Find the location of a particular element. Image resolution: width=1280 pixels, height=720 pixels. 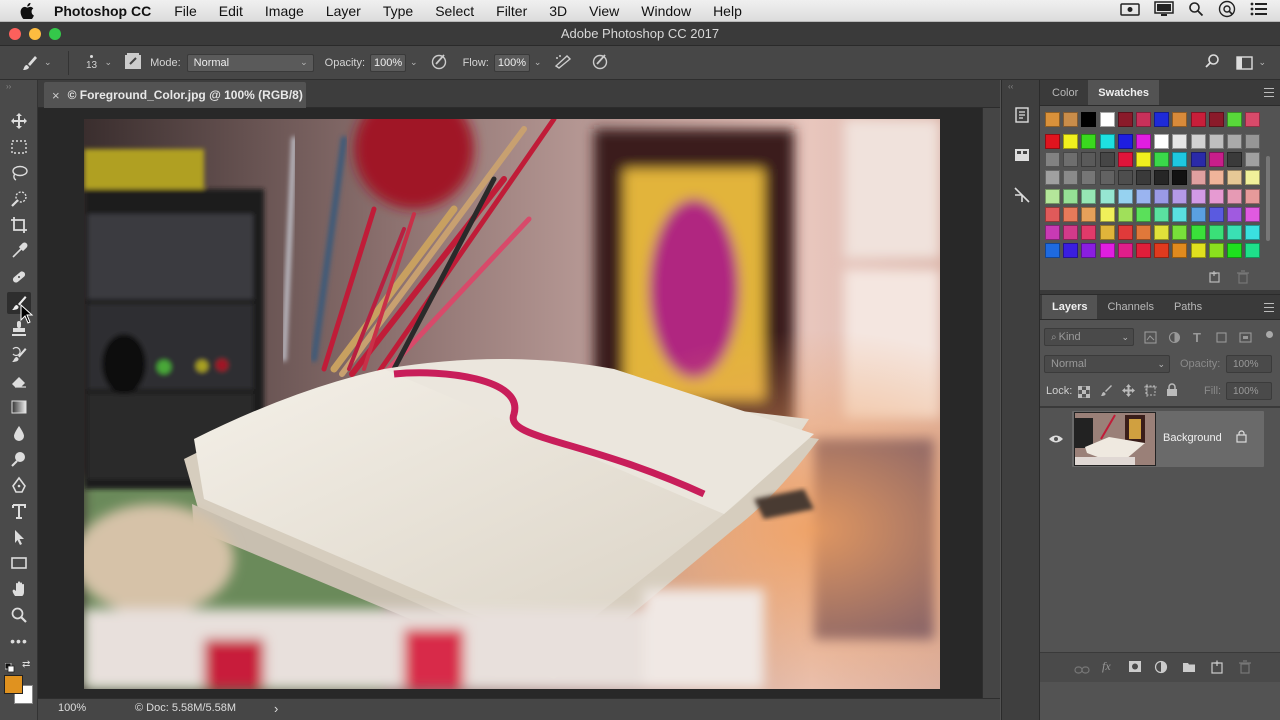

menu-3d: 3D is located at coordinates (558, 11).